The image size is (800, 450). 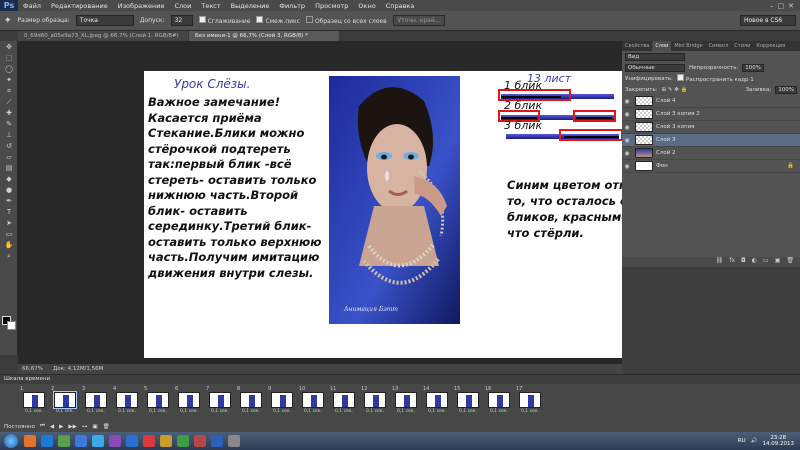 What do you see at coordinates (499, 403) in the screenshot?
I see `animation-frame: 16 0,1 сек.` at bounding box center [499, 403].